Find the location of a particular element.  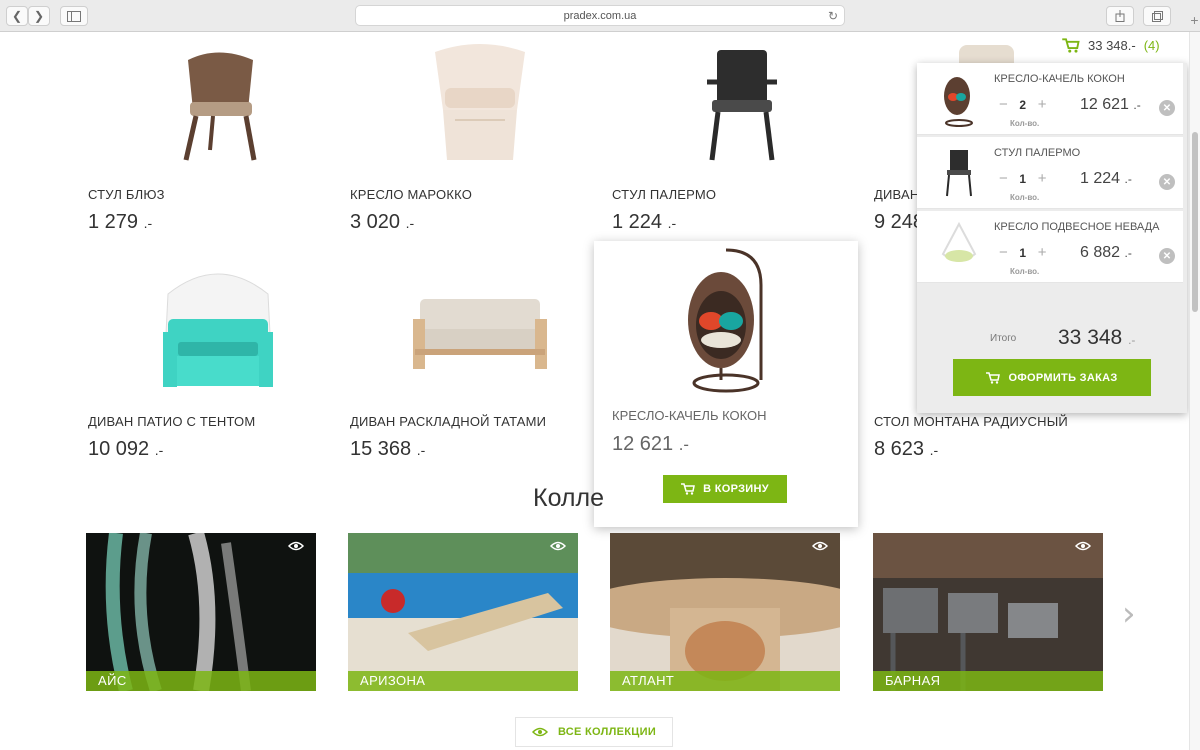

total-label: Итого is located at coordinates (1003, 338).